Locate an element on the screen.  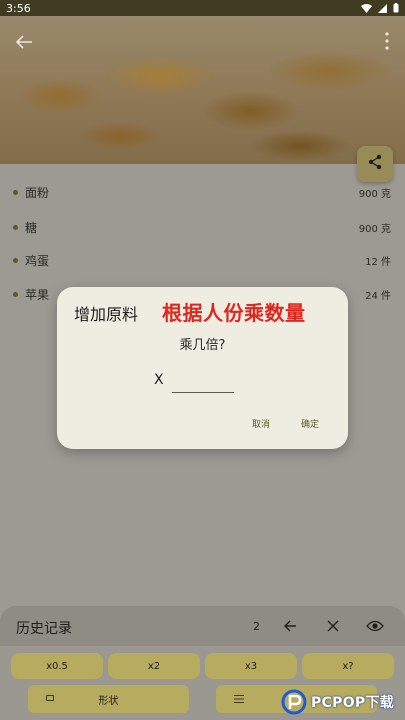
watermark: PCPOP下载 is located at coordinates (343, 702).